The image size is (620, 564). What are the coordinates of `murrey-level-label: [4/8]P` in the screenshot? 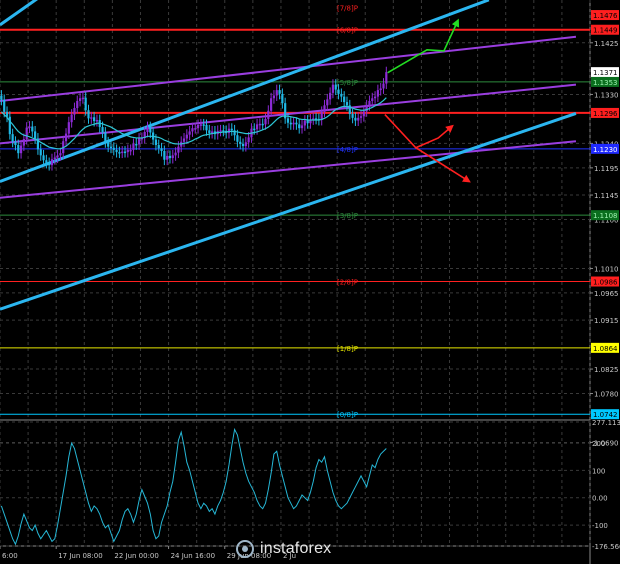 It's located at (347, 150).